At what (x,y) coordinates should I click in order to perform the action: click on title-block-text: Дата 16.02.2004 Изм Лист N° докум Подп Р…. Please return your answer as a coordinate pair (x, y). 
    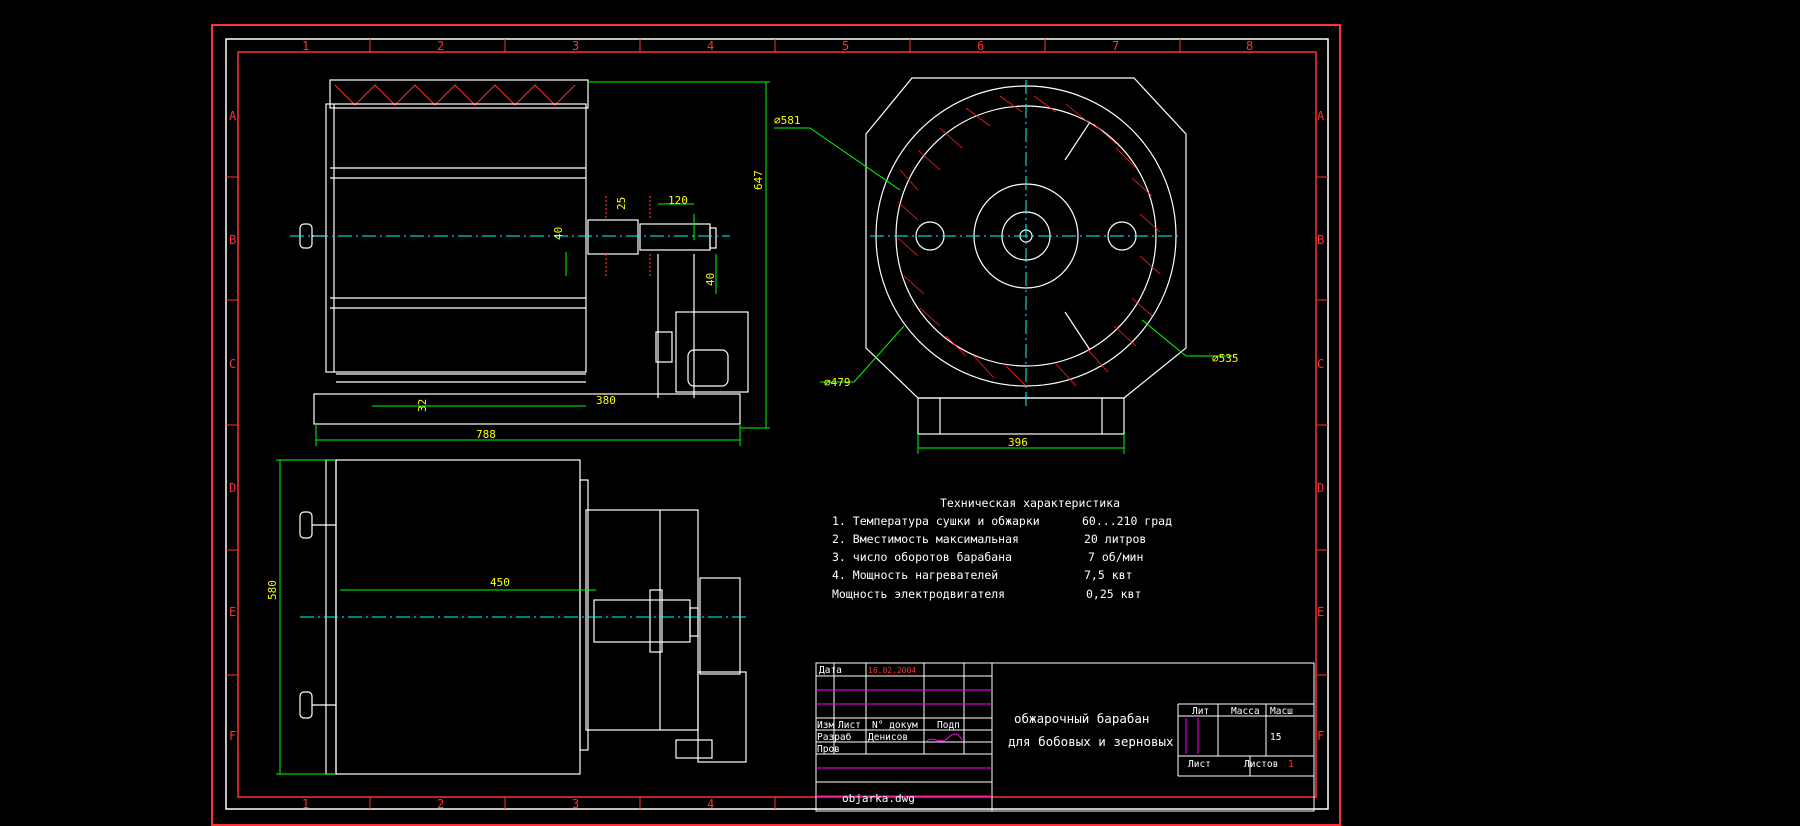
    Looking at the image, I should click on (1055, 735).